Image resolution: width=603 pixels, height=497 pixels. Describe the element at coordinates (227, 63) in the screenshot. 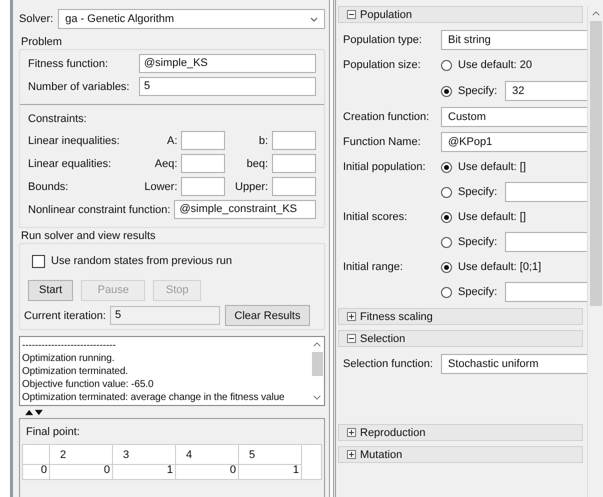

I see `input-field: @simple_KS` at that location.